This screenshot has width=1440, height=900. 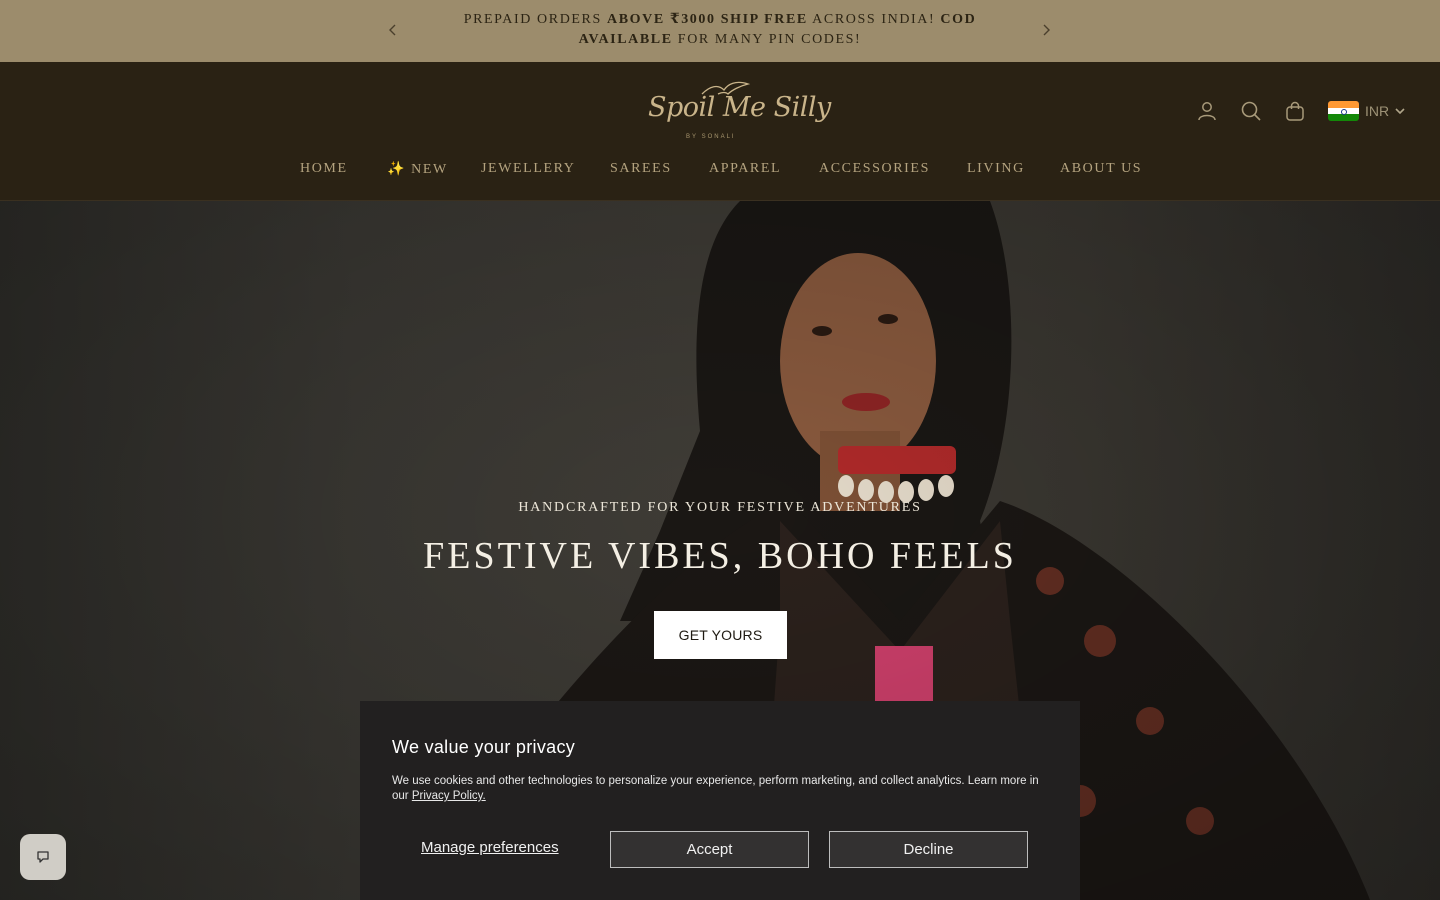 I want to click on logo: Spoil Me Silly BY SONALI, so click(x=739, y=112).